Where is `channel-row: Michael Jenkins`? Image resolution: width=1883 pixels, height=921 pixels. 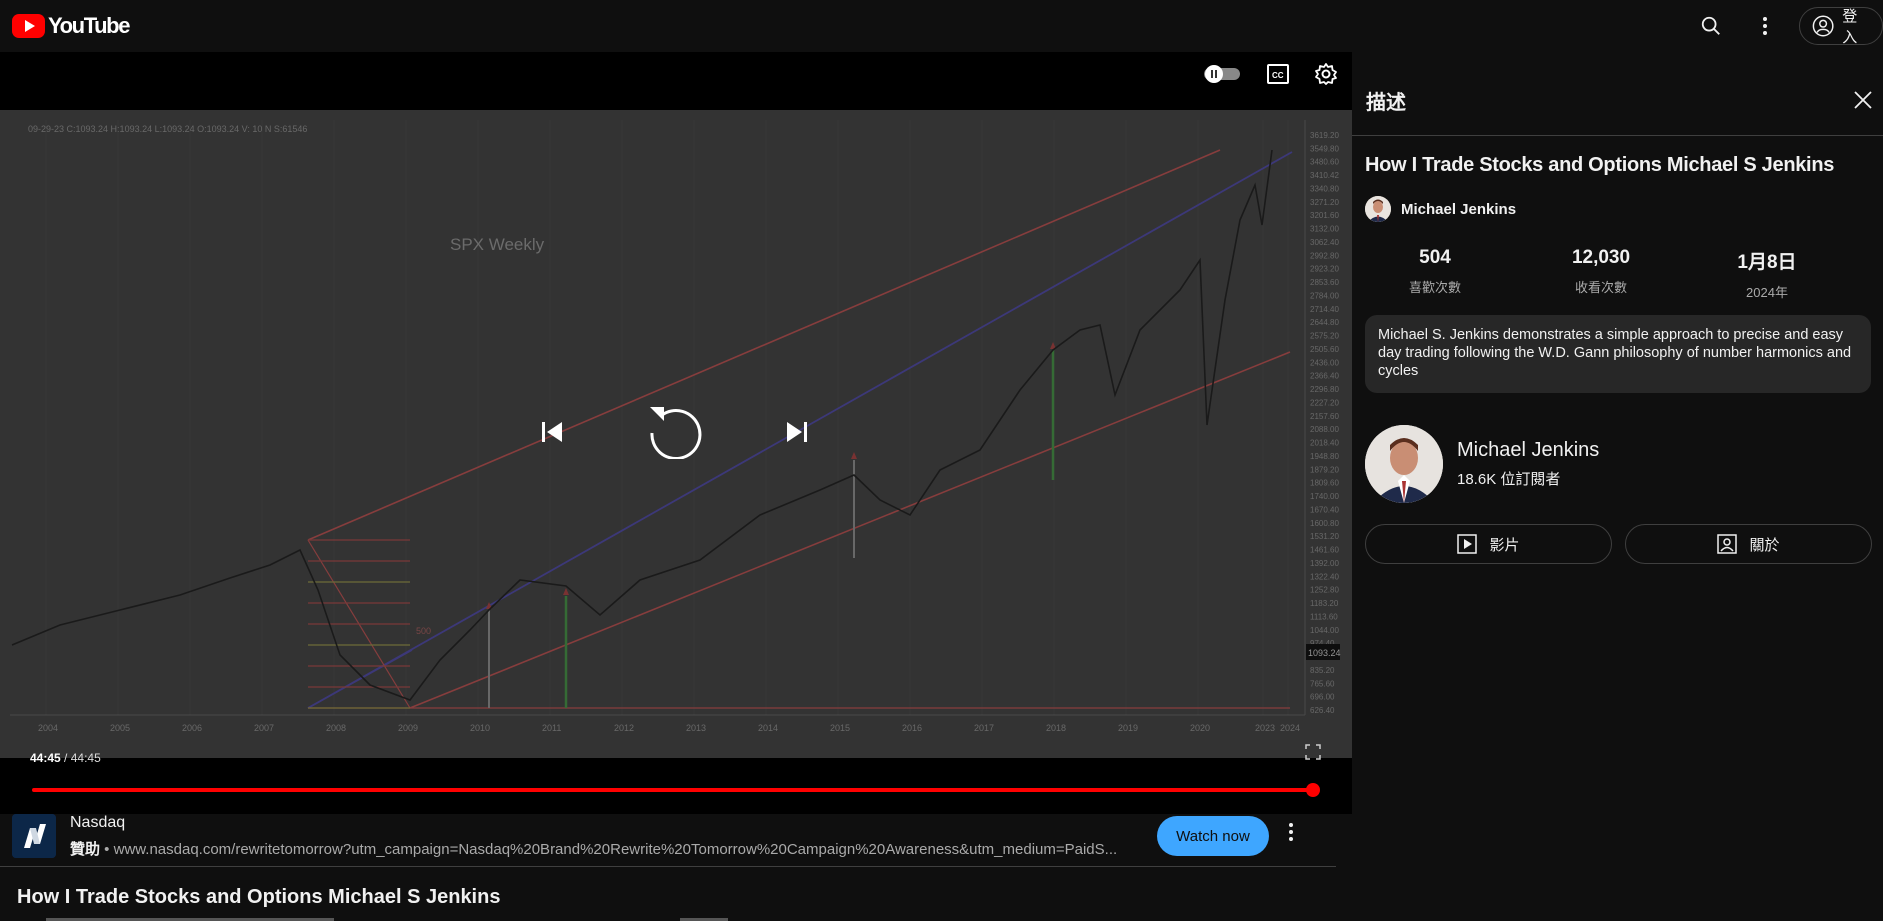 channel-row: Michael Jenkins is located at coordinates (1440, 209).